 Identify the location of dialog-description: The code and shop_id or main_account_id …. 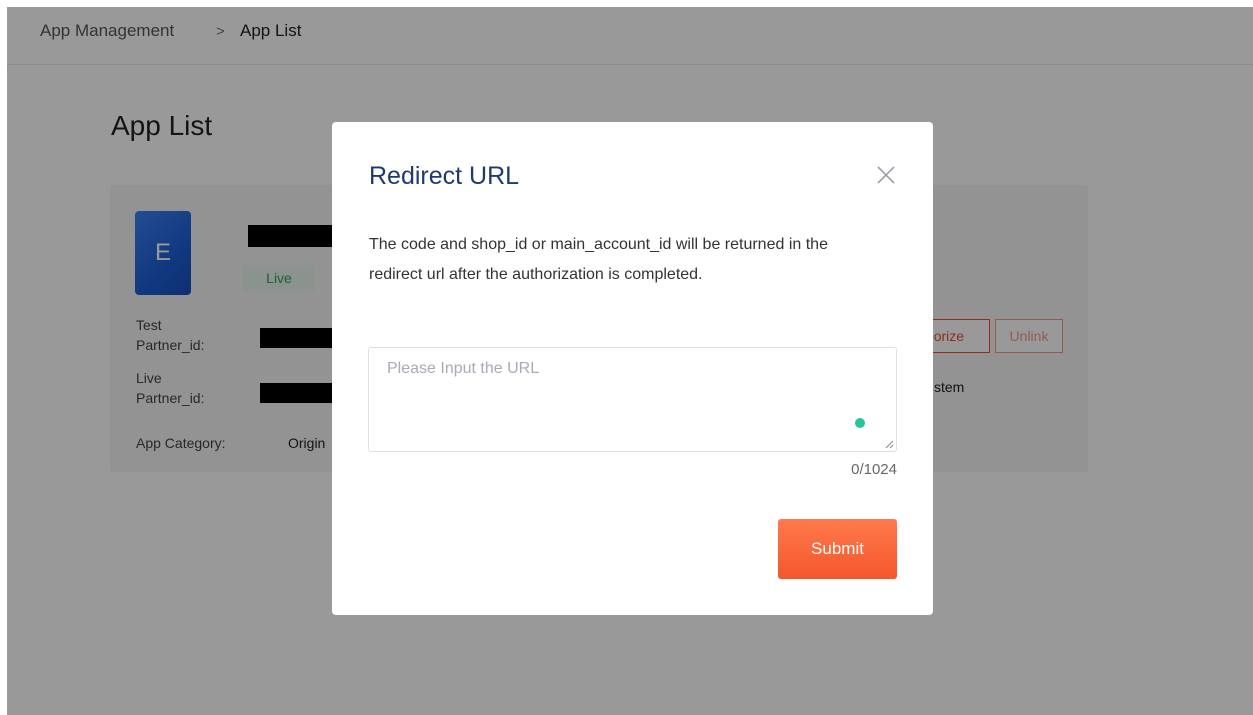
(598, 259).